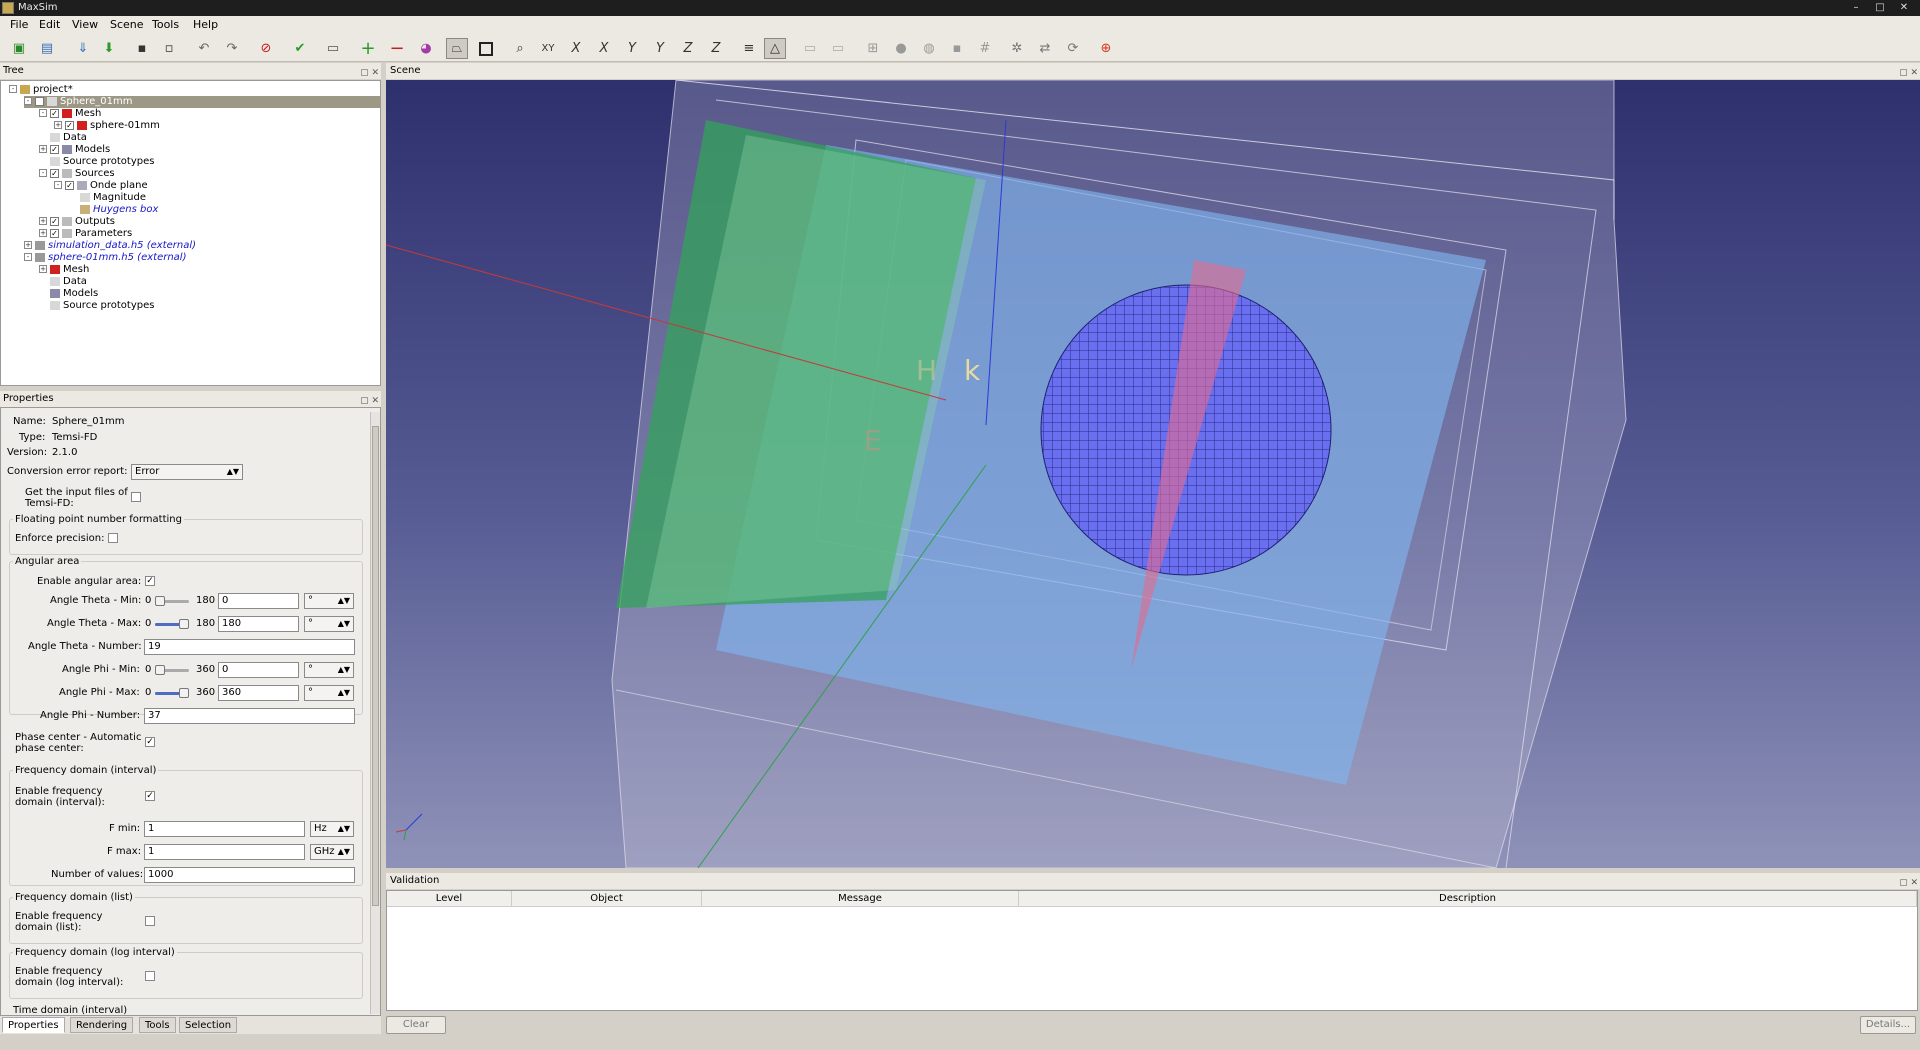 The image size is (1920, 1050). I want to click on zoom-icon: ⌕, so click(520, 48).